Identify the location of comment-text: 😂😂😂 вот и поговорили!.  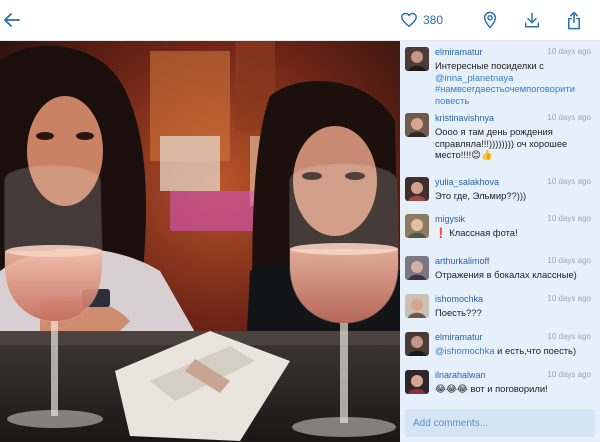
(491, 388).